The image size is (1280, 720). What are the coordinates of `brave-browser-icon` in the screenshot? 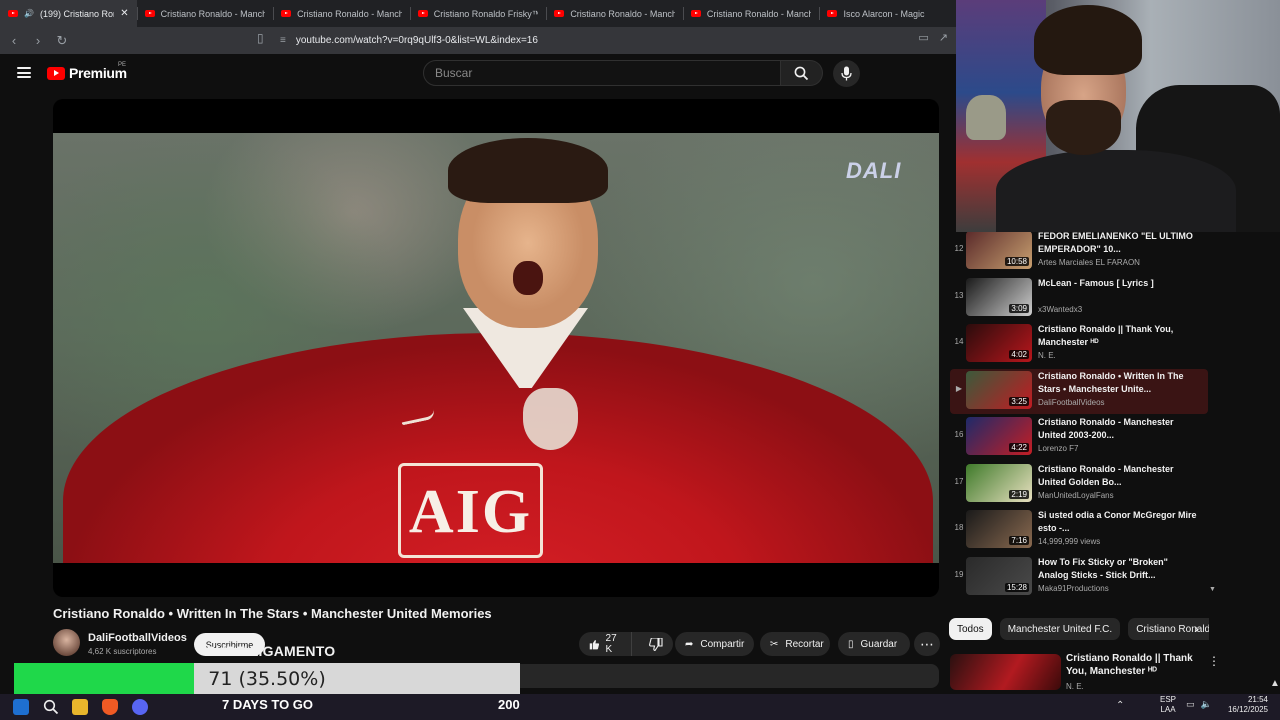 It's located at (110, 707).